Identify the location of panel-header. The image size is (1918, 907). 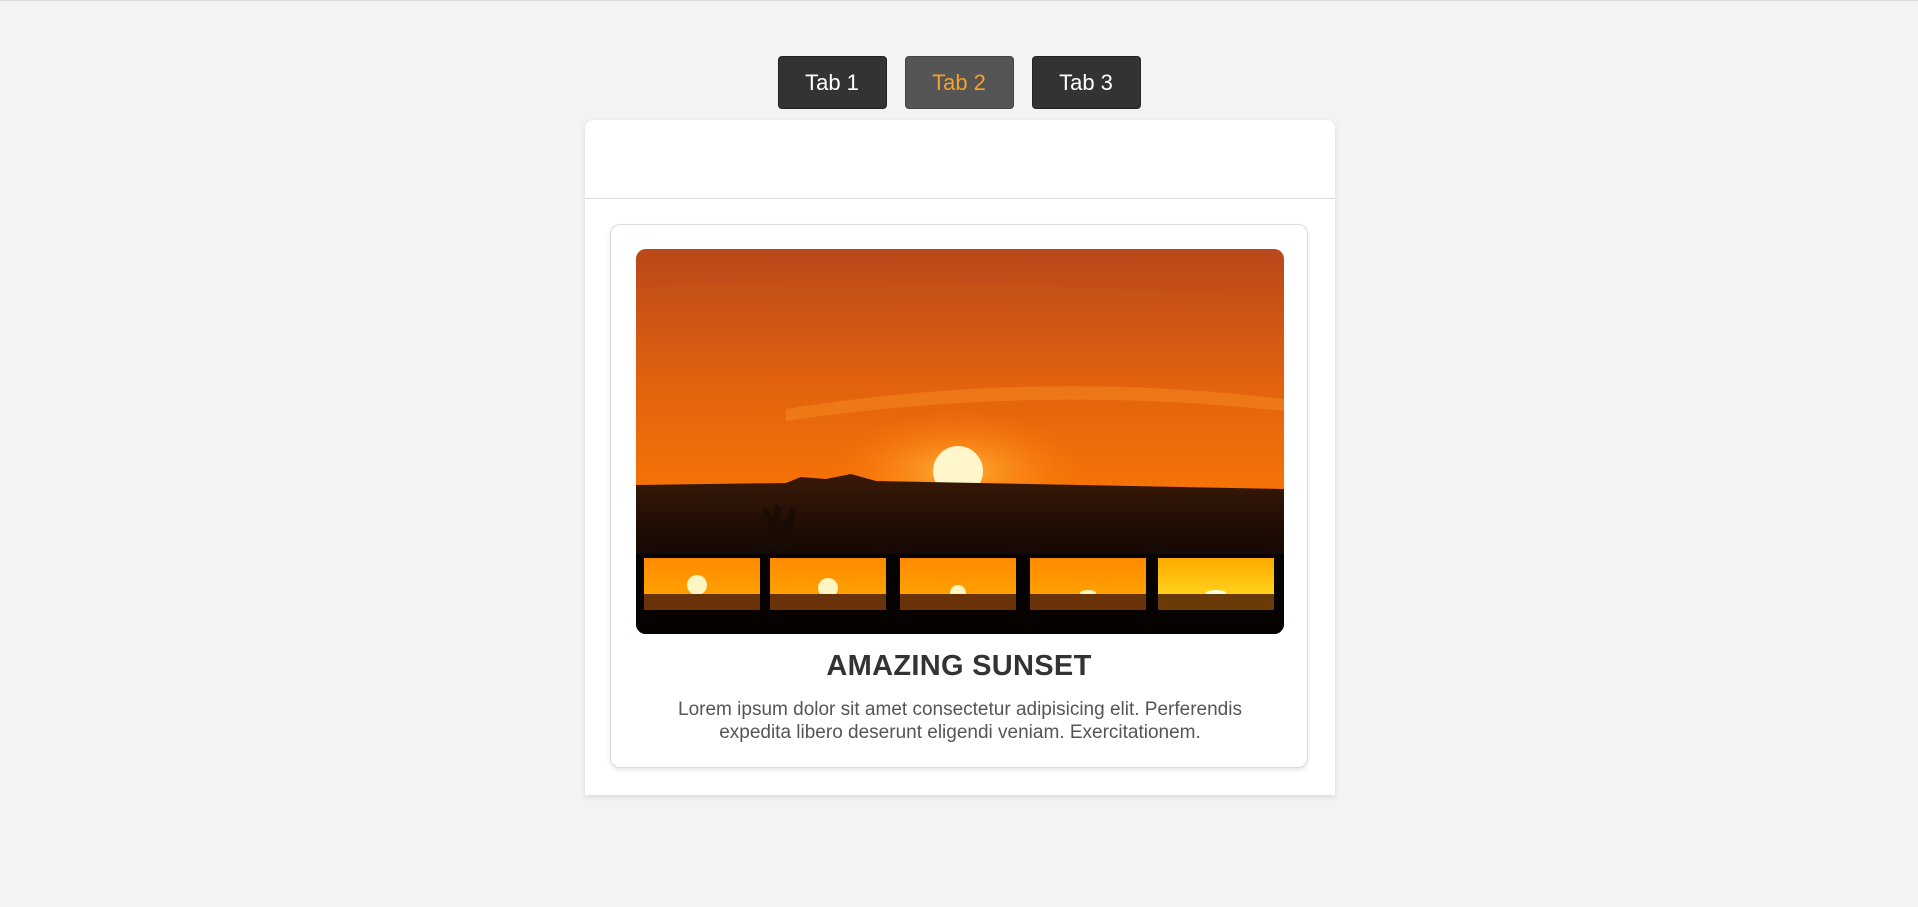
(960, 159).